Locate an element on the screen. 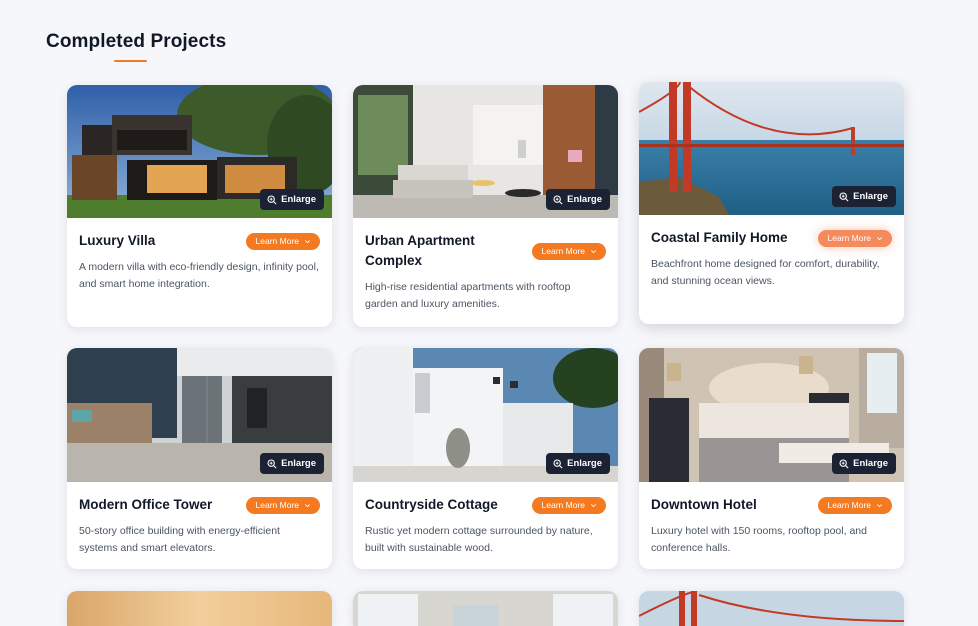 This screenshot has width=978, height=626. living-room-photo is located at coordinates (485, 608).